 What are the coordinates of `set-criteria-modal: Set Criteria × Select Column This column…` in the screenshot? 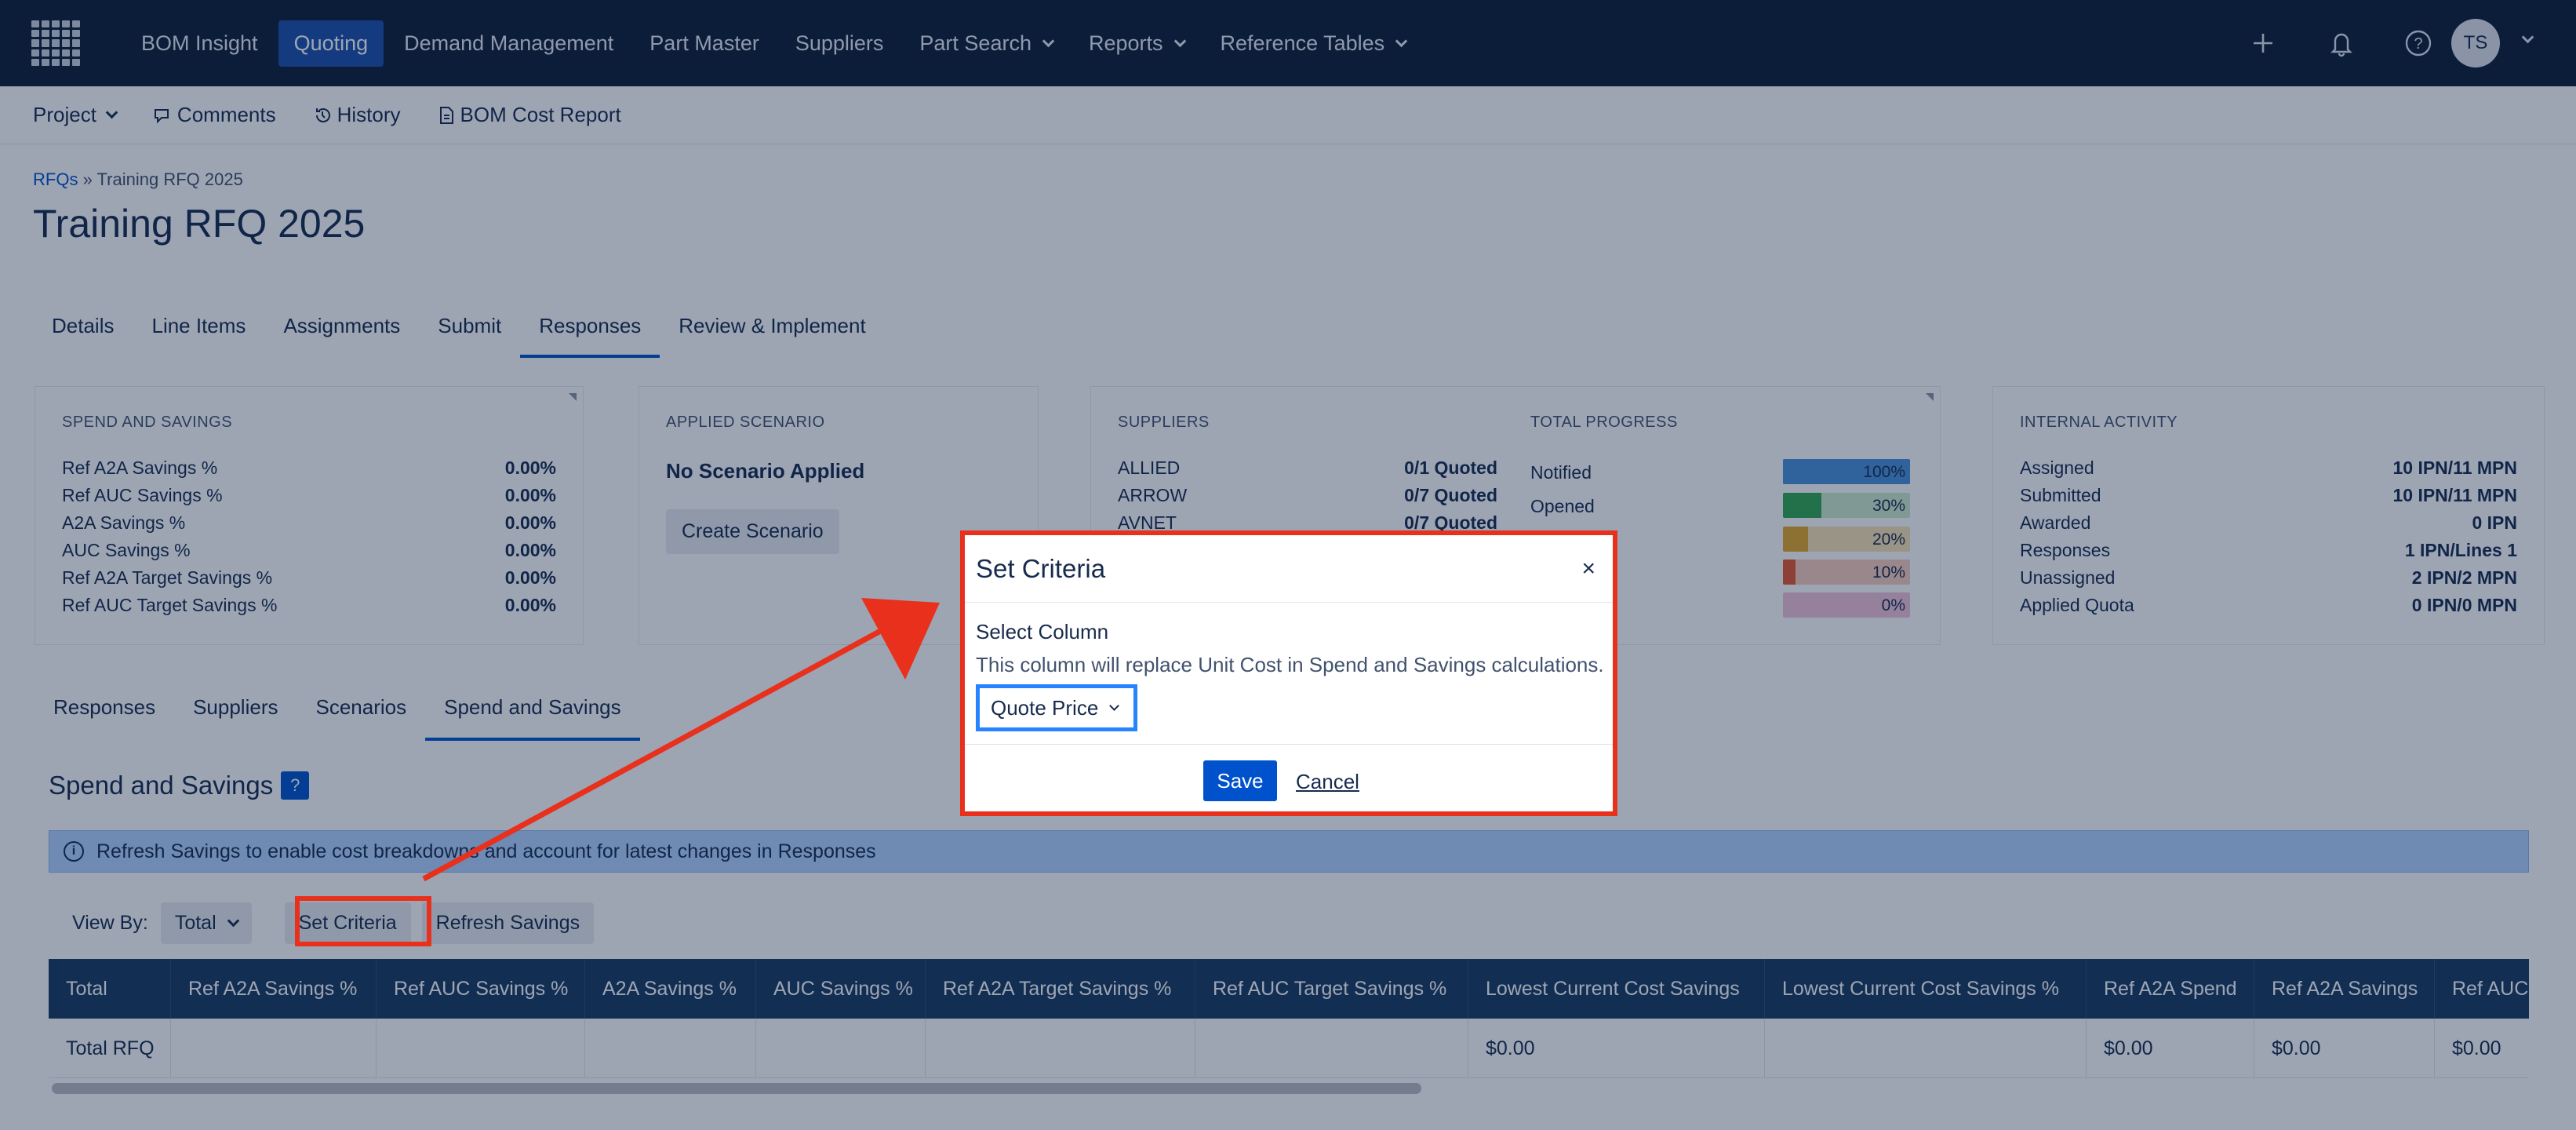 It's located at (1288, 673).